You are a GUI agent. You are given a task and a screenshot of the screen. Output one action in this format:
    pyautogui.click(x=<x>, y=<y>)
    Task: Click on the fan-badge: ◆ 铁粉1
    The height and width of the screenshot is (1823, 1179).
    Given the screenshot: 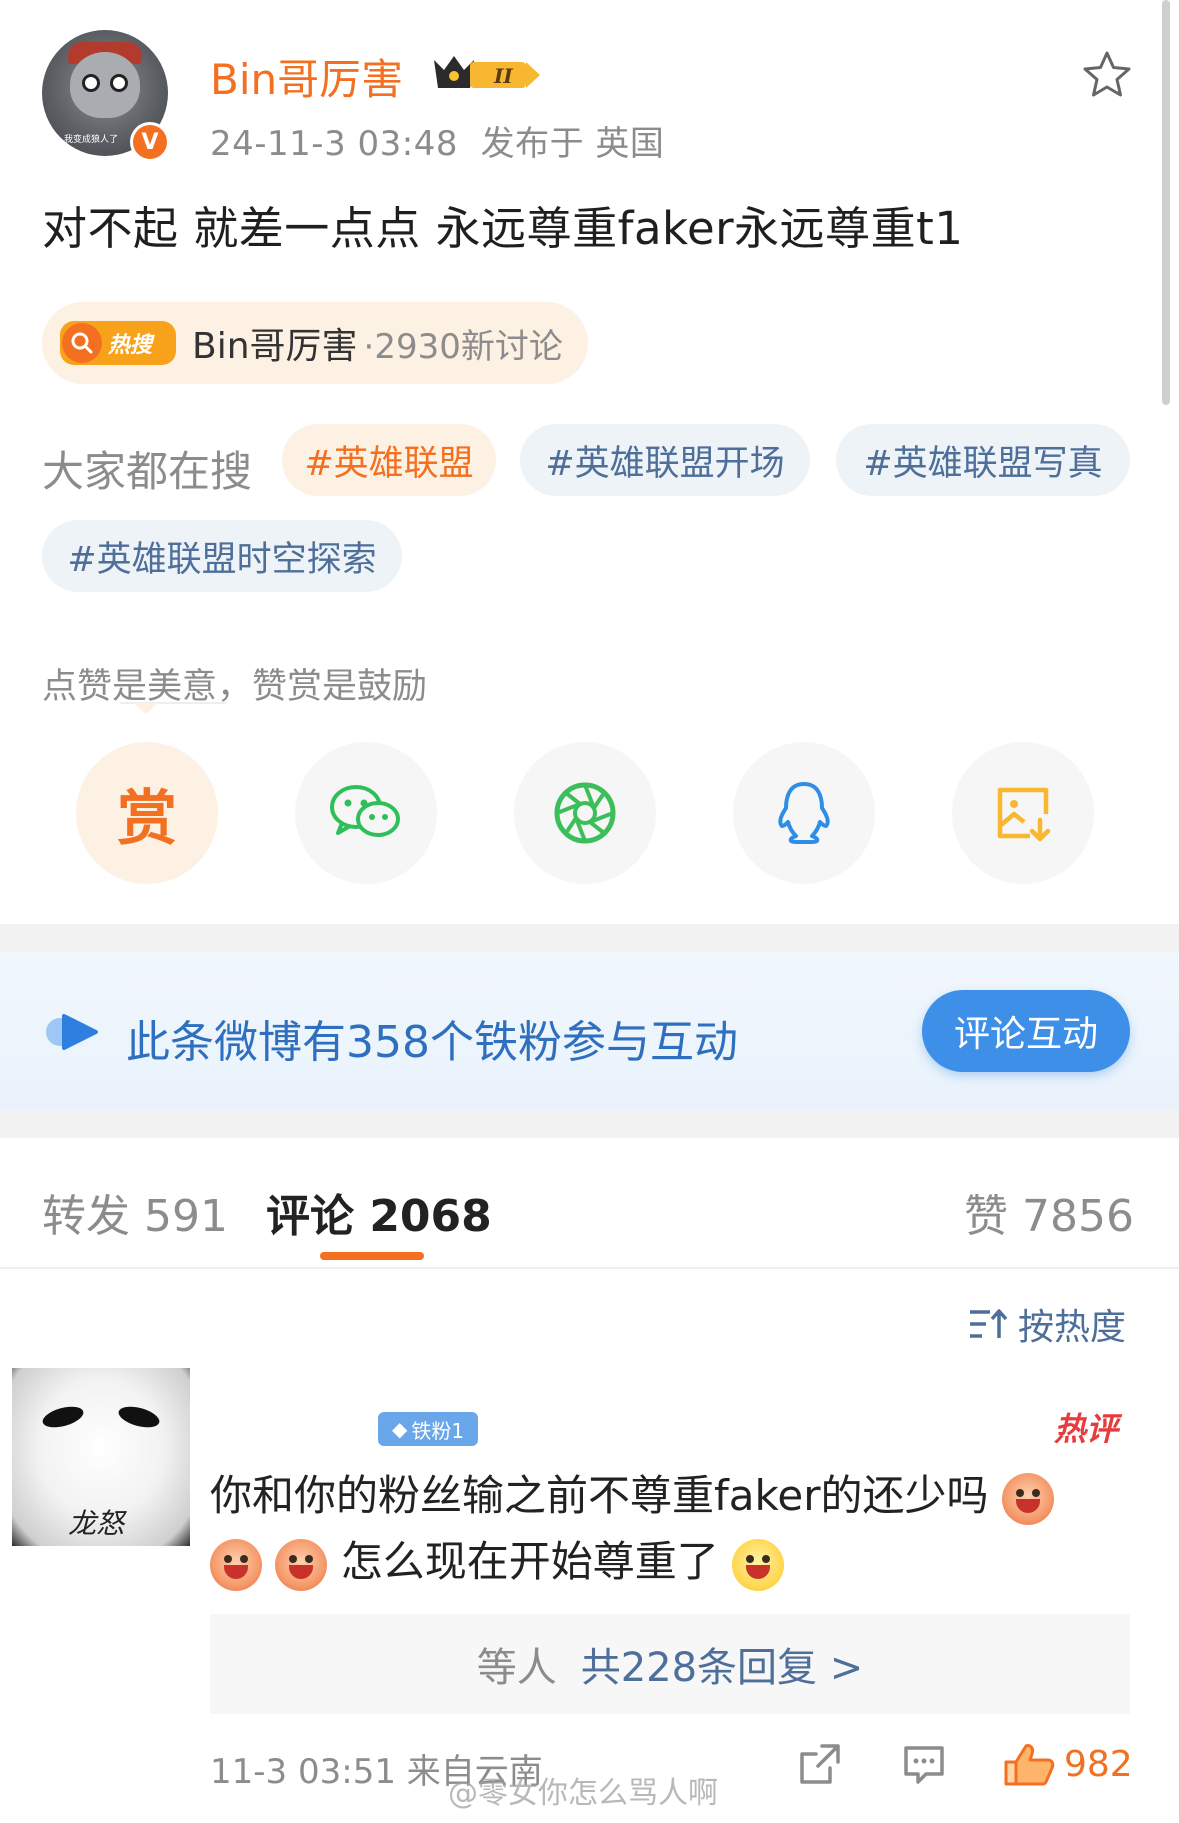 What is the action you would take?
    pyautogui.click(x=428, y=1429)
    